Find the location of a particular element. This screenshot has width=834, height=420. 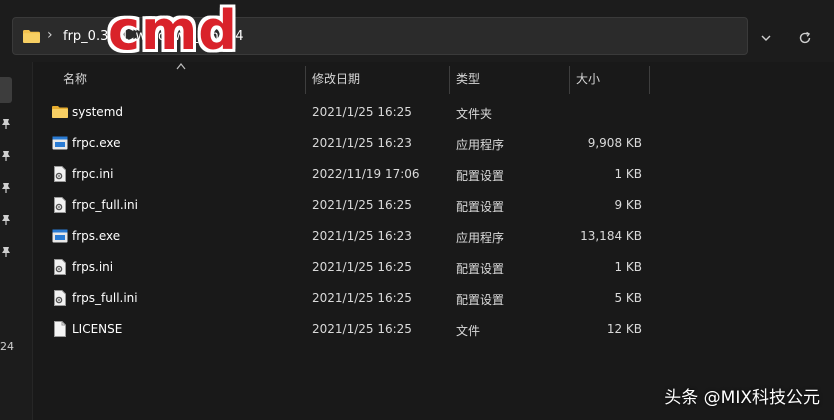

file-row: frps.ini 2021/1/25 16:25 配置设置 1 KB is located at coordinates (347, 267).